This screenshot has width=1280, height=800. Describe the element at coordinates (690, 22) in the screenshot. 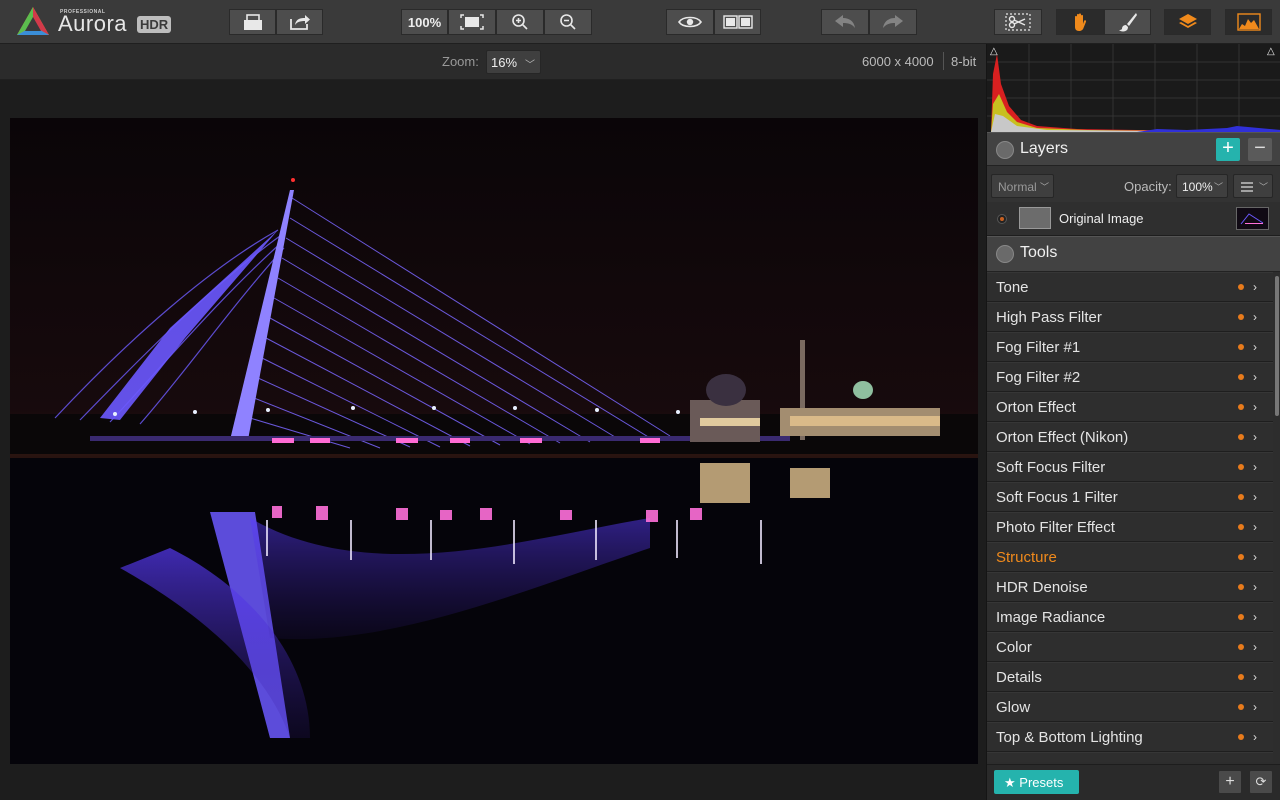

I see `preview-button` at that location.